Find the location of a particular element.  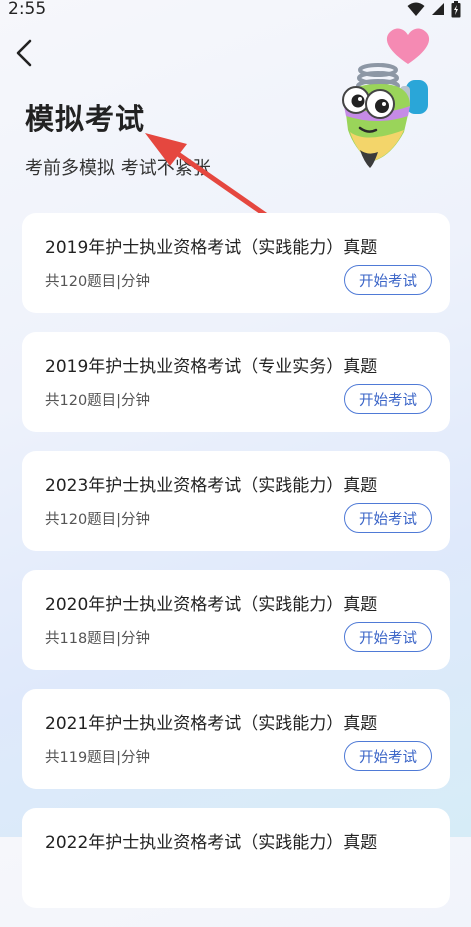

exam-card: 2021年护士执业资格考试（实践能力）真题 共119题目|分钟 开始考试 is located at coordinates (236, 739).